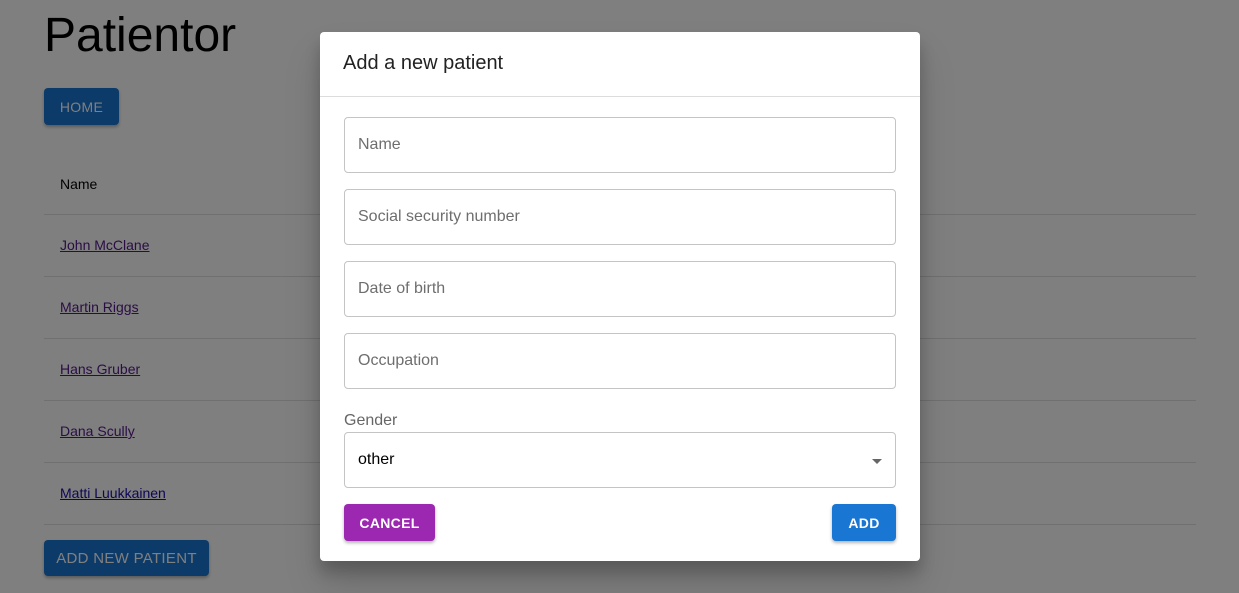 The width and height of the screenshot is (1239, 593). What do you see at coordinates (389, 522) in the screenshot?
I see `cancel-button: CANCEL` at bounding box center [389, 522].